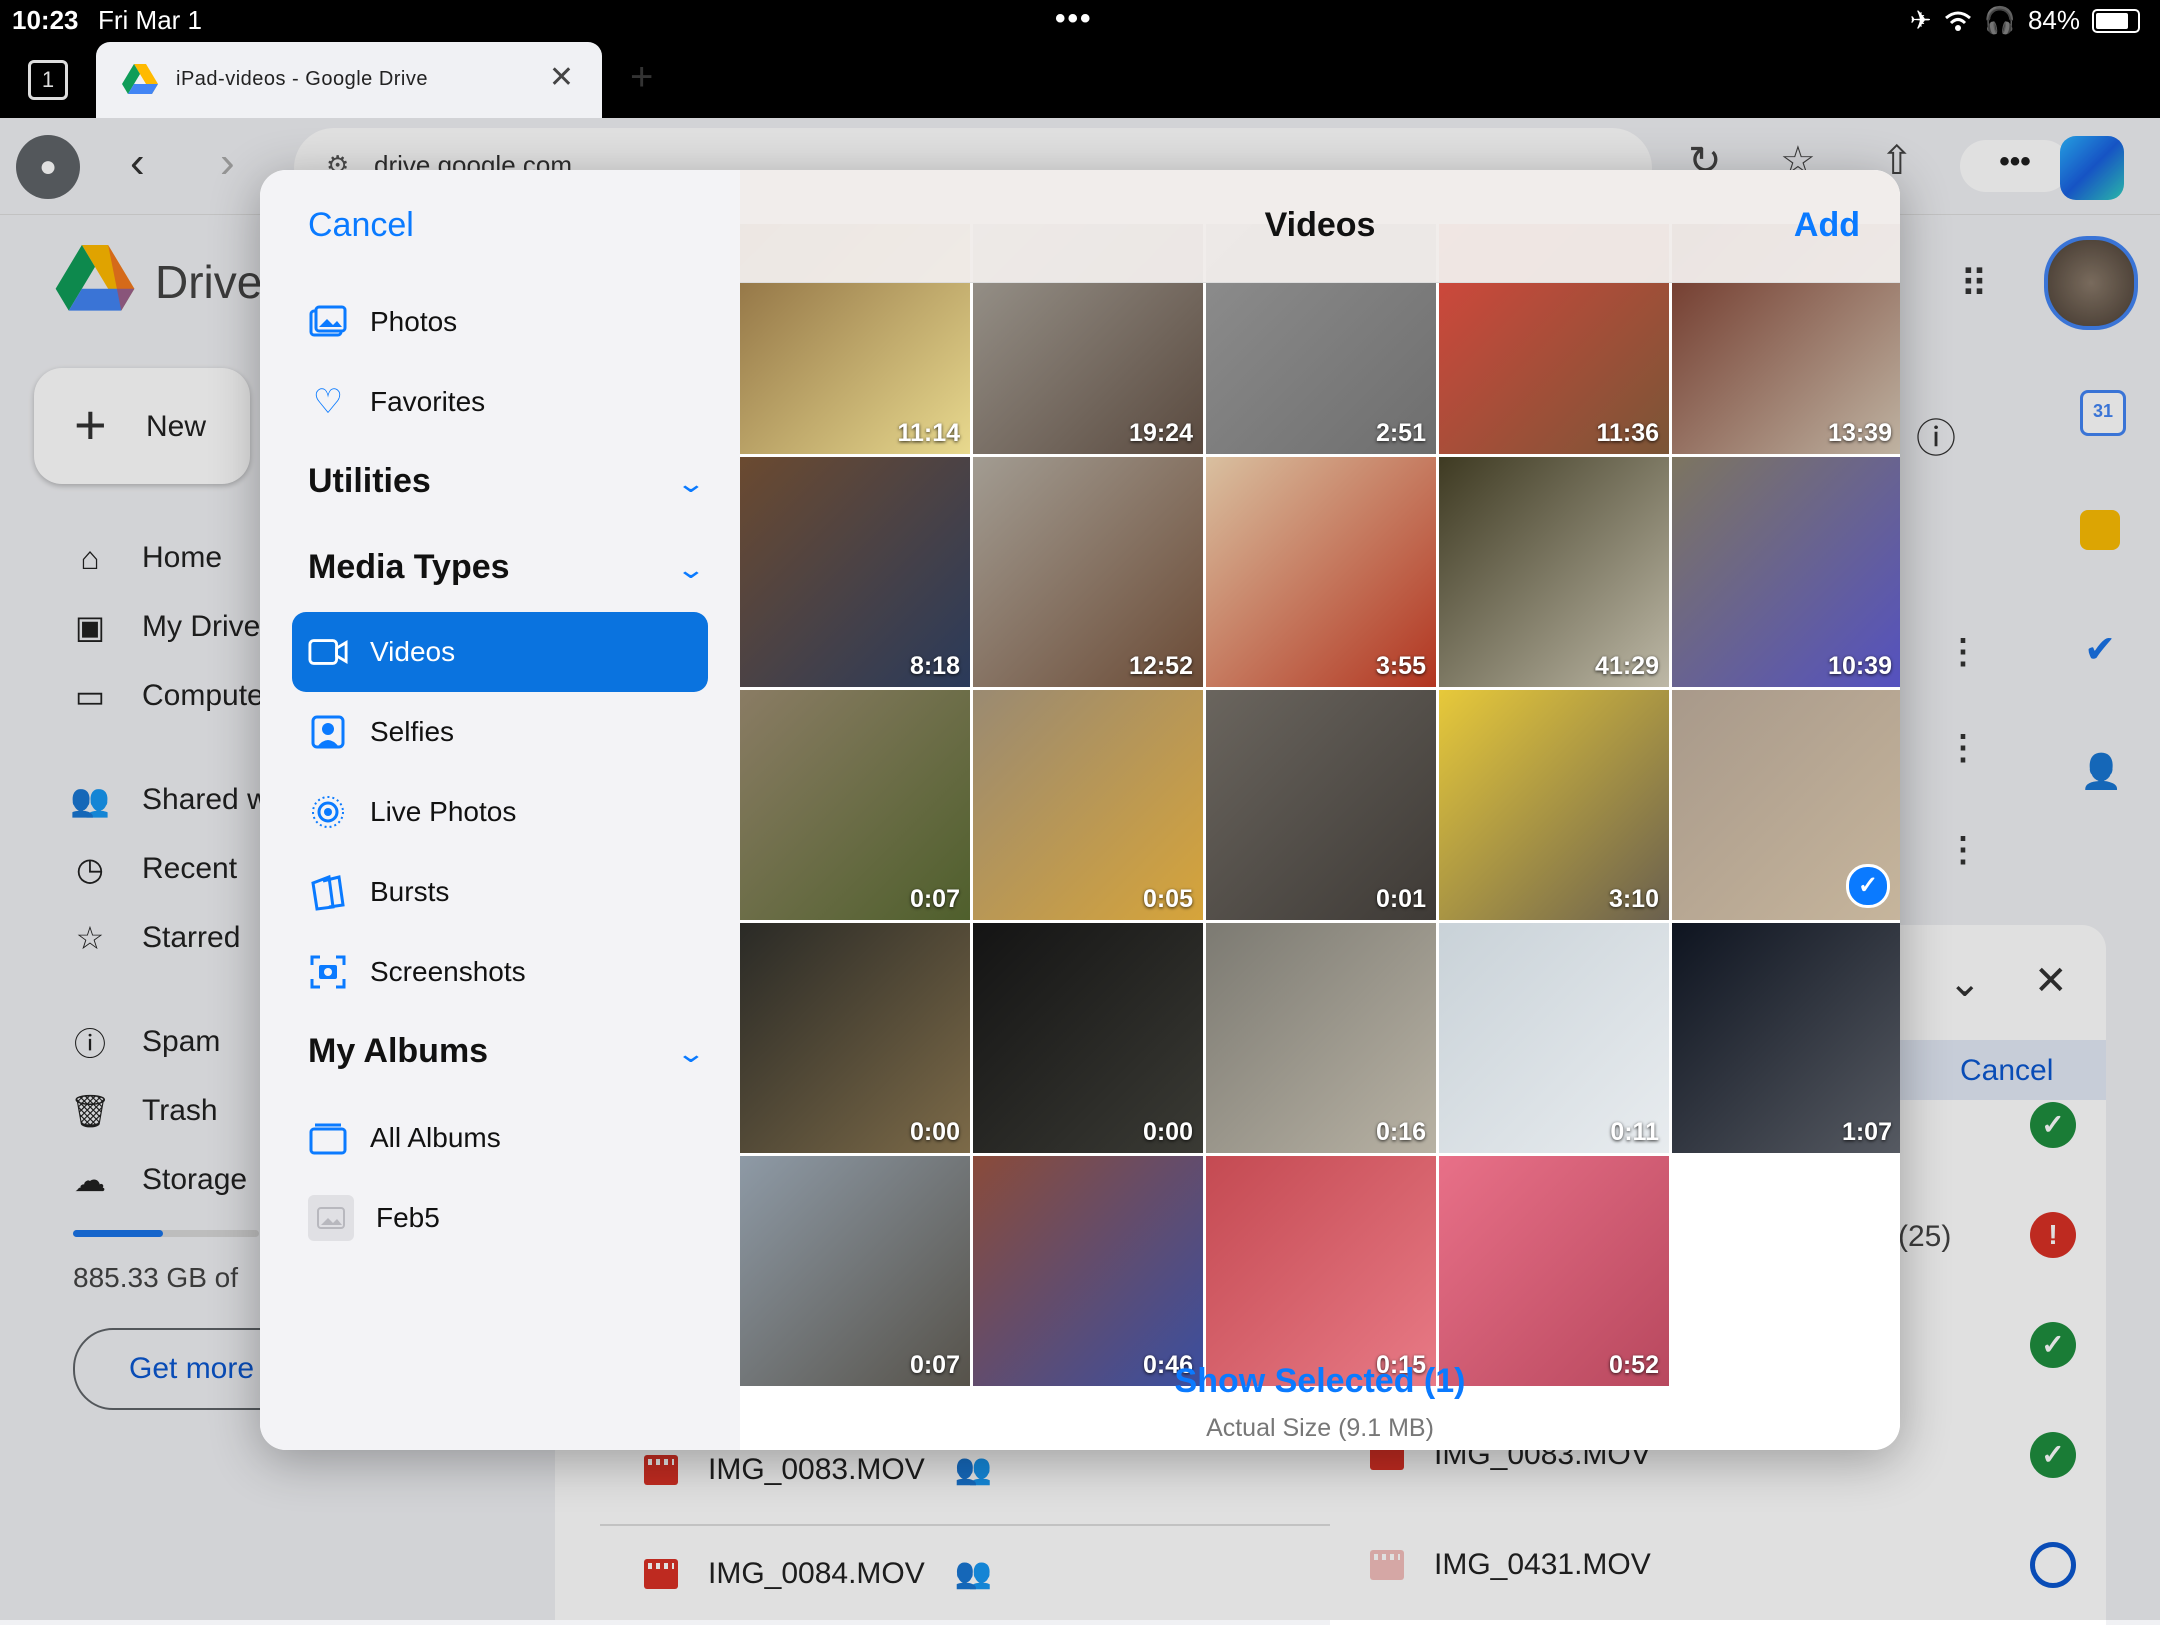  What do you see at coordinates (361, 225) in the screenshot?
I see `picker-cancel-button: Cancel` at bounding box center [361, 225].